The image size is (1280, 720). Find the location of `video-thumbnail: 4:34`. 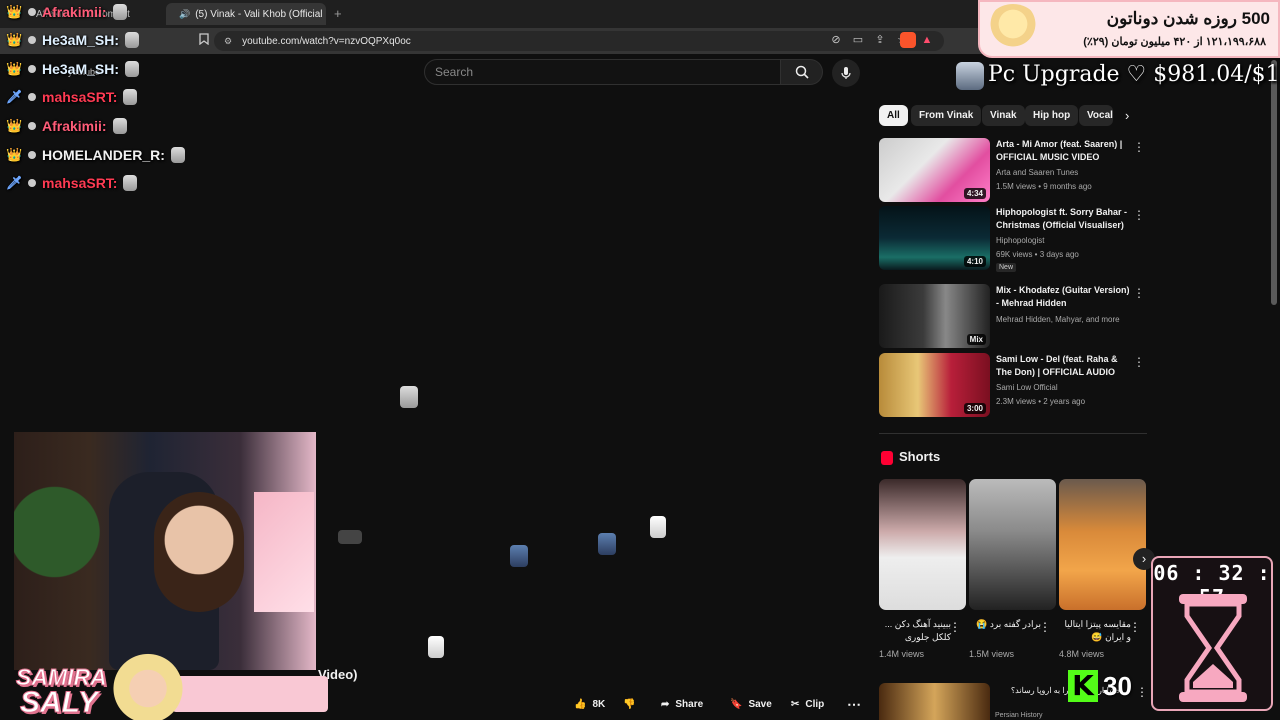

video-thumbnail: 4:34 is located at coordinates (934, 170).